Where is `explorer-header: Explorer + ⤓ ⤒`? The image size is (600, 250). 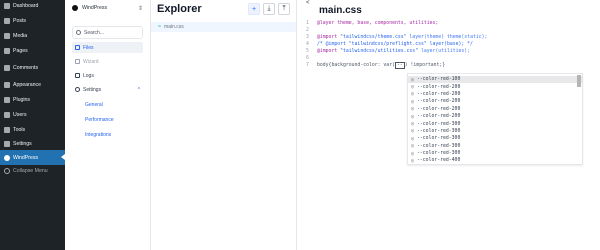
explorer-header: Explorer + ⤓ ⤒ is located at coordinates (223, 9).